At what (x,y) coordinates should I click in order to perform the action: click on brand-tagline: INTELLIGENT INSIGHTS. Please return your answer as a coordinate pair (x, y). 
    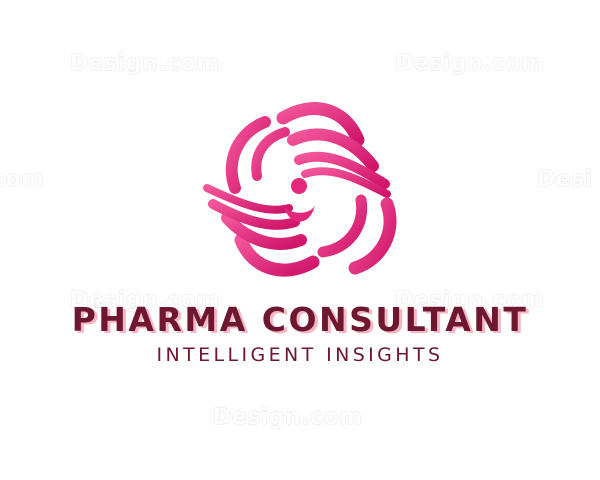
    Looking at the image, I should click on (300, 355).